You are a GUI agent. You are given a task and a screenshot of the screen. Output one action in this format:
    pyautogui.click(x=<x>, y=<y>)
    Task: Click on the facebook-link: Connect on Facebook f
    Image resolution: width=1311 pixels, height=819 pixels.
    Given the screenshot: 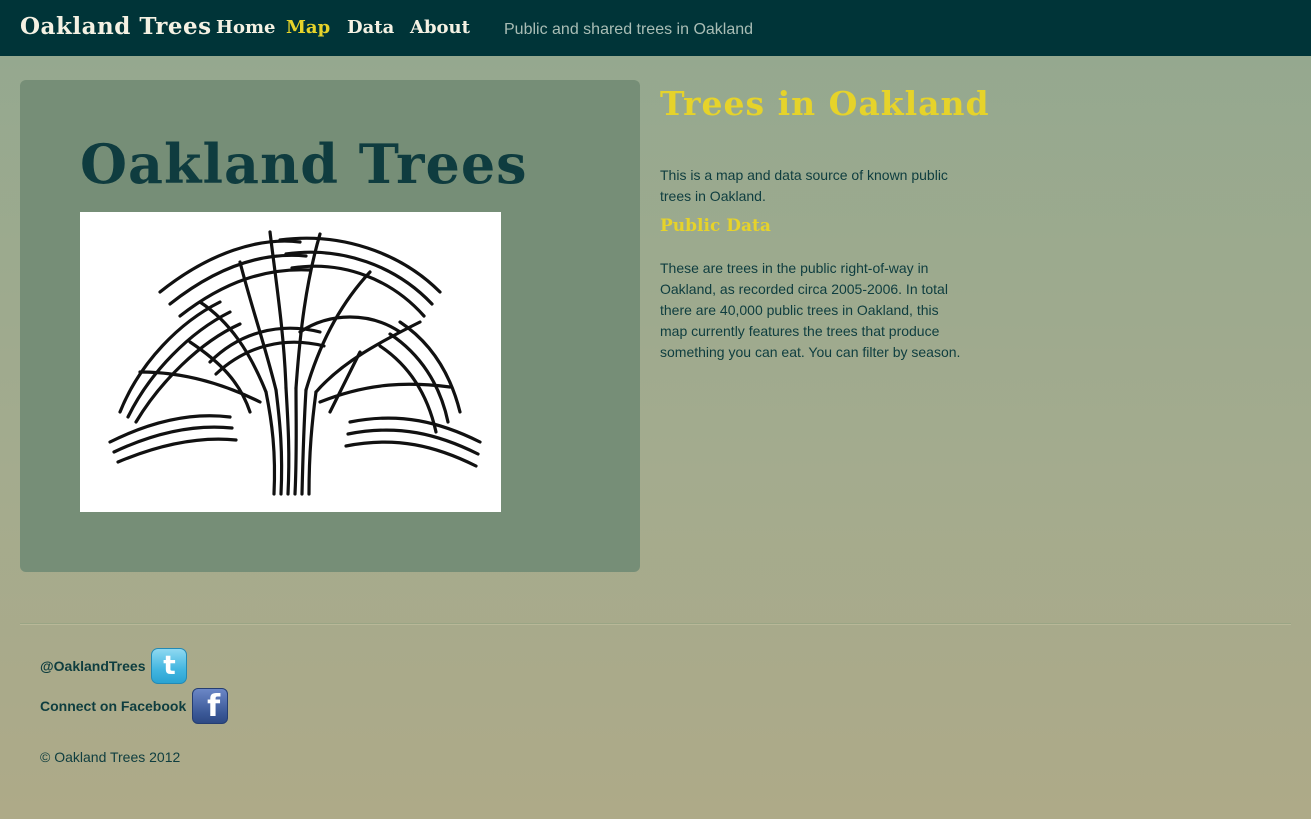 What is the action you would take?
    pyautogui.click(x=134, y=706)
    